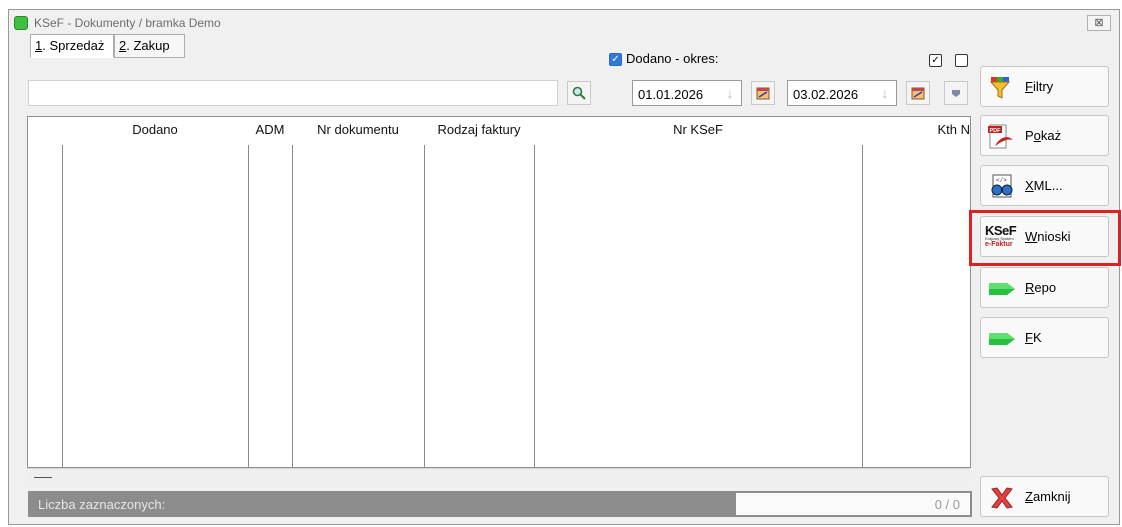 The width and height of the screenshot is (1122, 527). I want to click on date-from-field: 01.01.2026 ↓, so click(687, 93).